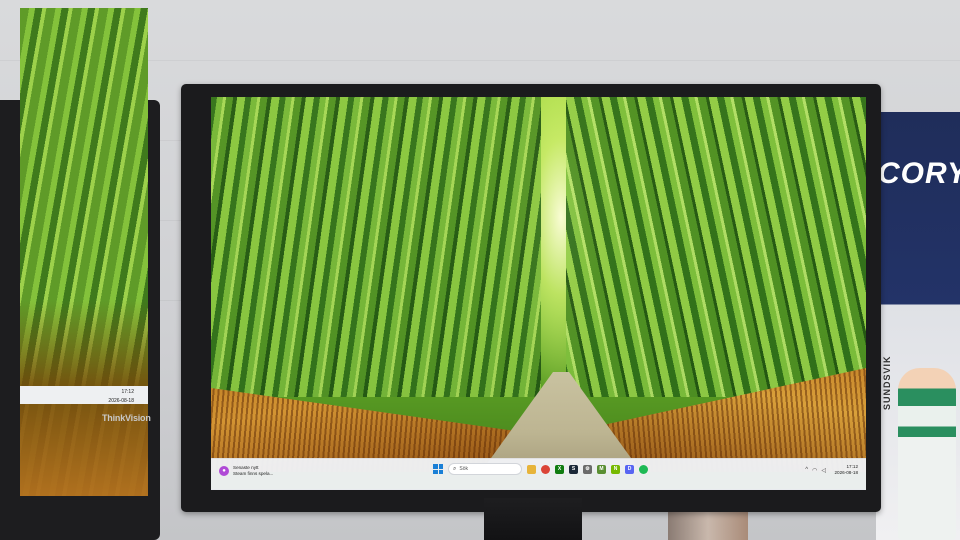 The height and width of the screenshot is (540, 960). I want to click on system-tray: ^ ◠ ◁, so click(815, 470).